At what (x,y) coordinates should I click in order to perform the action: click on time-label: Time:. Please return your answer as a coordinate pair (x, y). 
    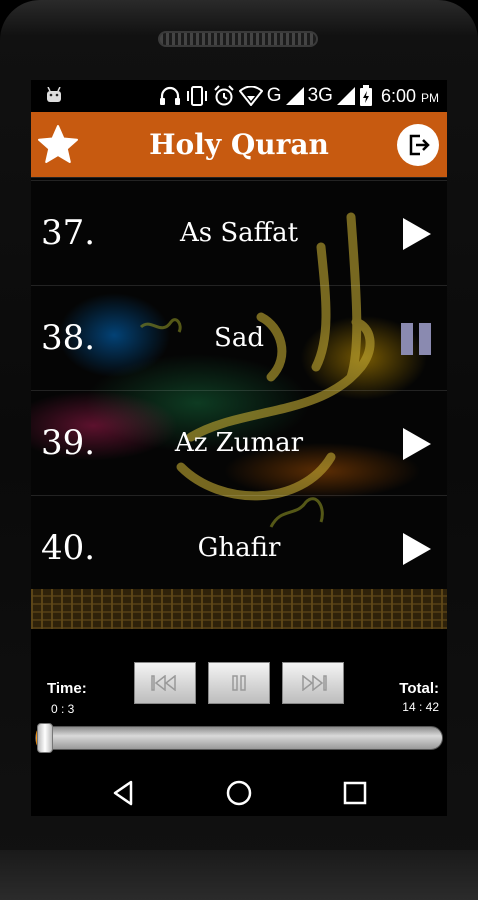
    Looking at the image, I should click on (67, 688).